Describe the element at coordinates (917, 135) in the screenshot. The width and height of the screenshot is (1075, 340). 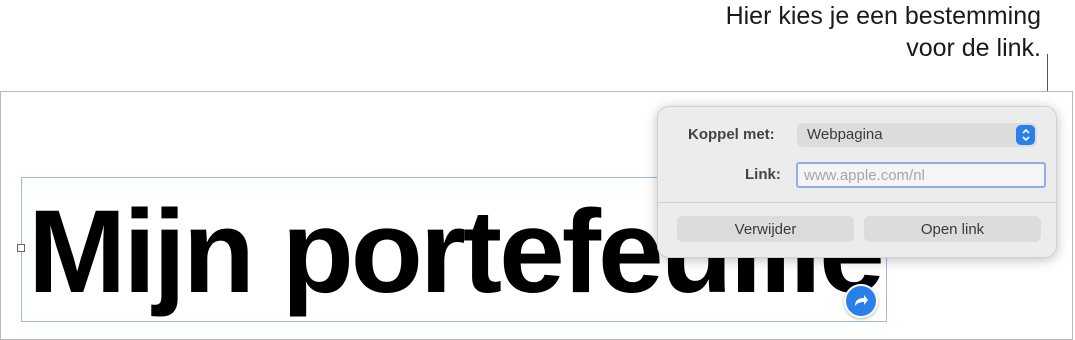
I see `link-type-select: Webpagina` at that location.